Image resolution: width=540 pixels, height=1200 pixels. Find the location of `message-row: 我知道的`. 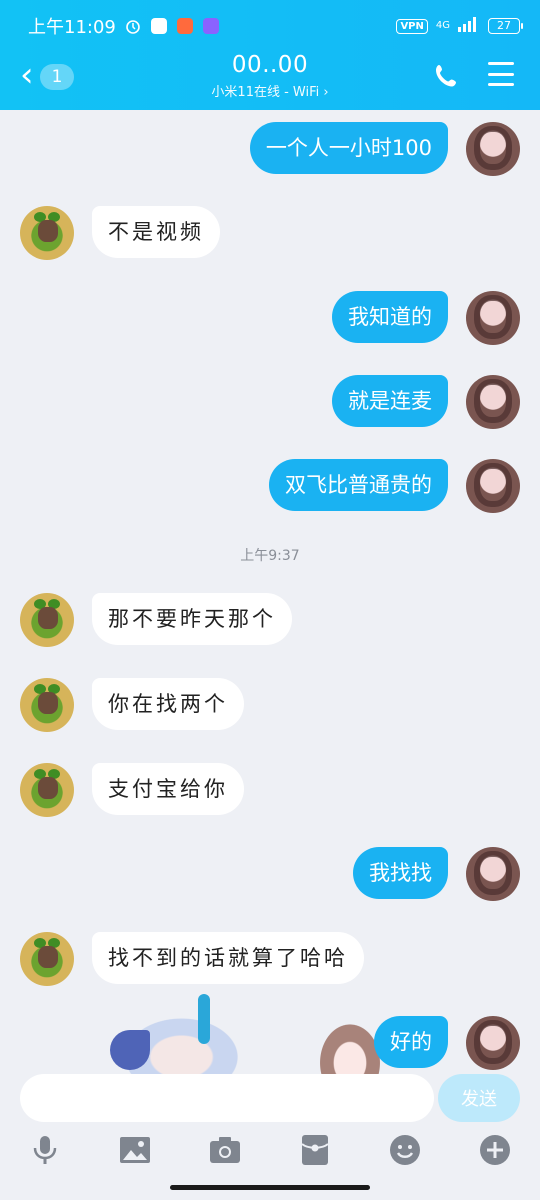

message-row: 我知道的 is located at coordinates (426, 318).